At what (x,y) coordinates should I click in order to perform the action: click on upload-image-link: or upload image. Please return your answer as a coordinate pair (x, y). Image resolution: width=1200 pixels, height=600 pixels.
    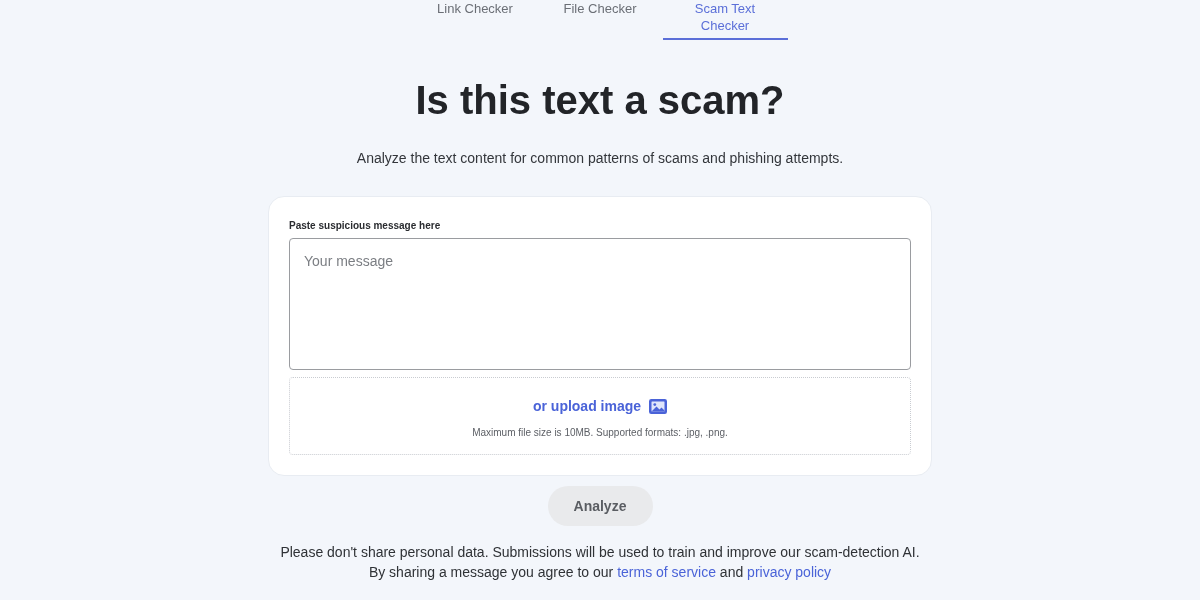
    Looking at the image, I should click on (587, 406).